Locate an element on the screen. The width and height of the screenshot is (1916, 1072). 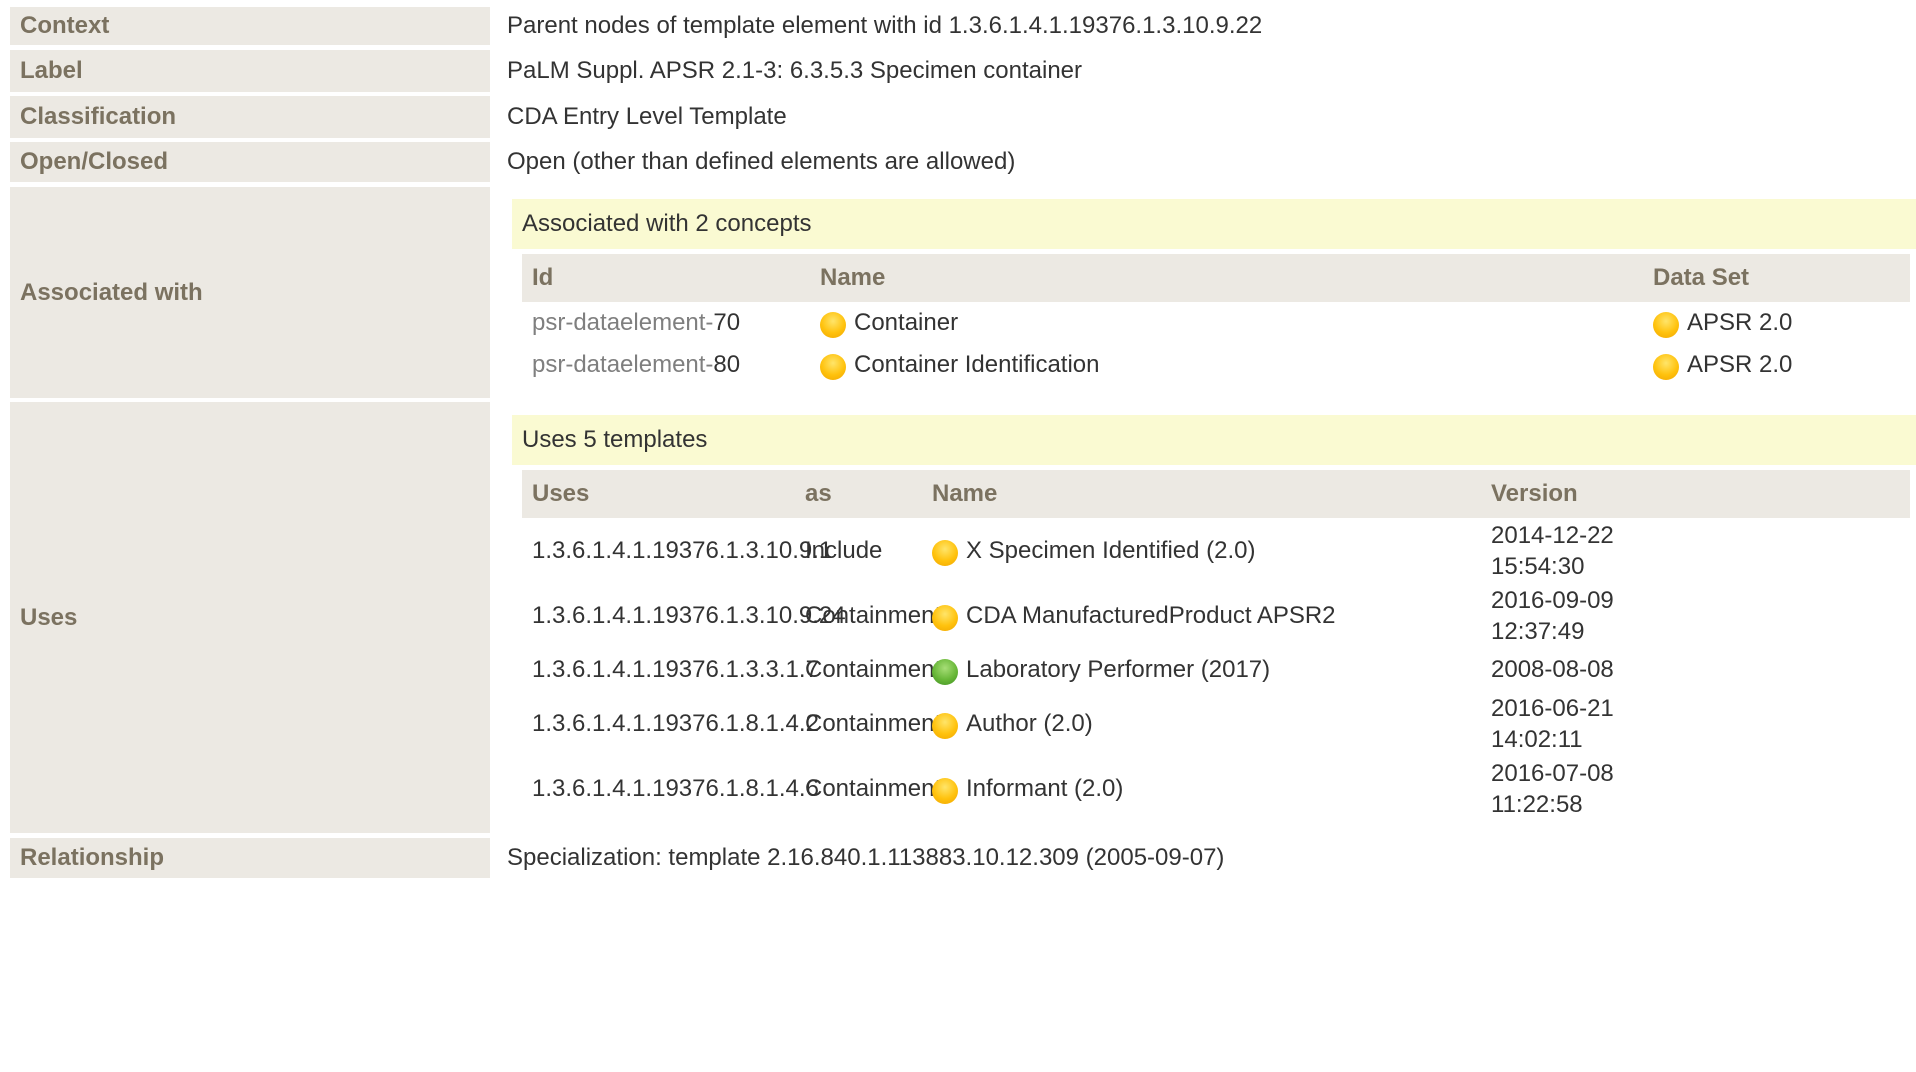
template-version: 2014-12-22 15:54:30 is located at coordinates (1552, 550).